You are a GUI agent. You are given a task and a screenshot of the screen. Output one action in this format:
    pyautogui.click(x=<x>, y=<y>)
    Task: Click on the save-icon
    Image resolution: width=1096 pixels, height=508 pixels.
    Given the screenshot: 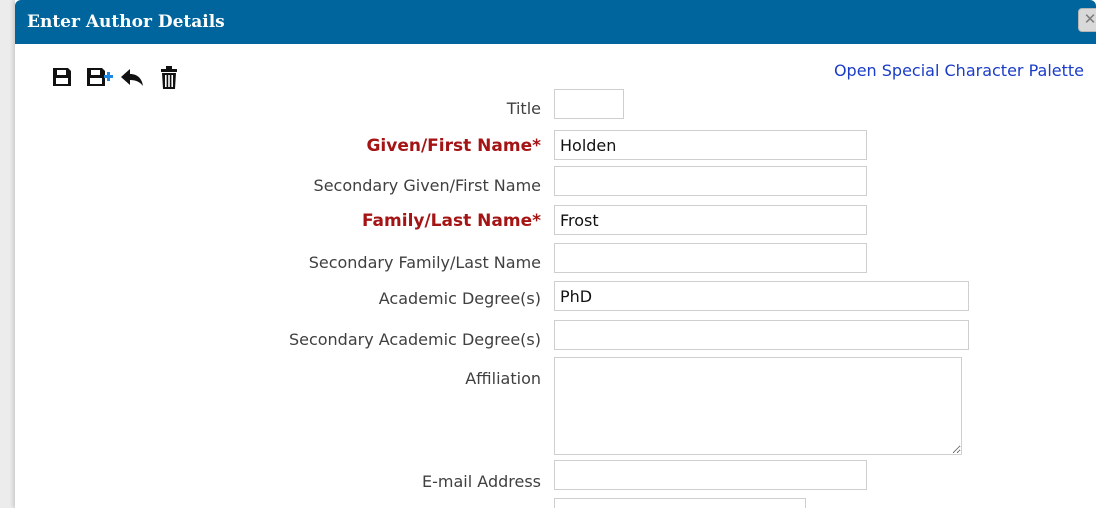 What is the action you would take?
    pyautogui.click(x=62, y=77)
    